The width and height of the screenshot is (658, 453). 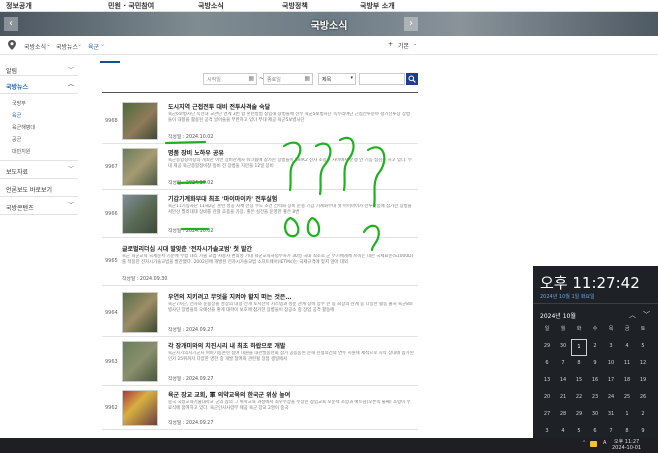 I want to click on calendar-day: 15, so click(x=579, y=381).